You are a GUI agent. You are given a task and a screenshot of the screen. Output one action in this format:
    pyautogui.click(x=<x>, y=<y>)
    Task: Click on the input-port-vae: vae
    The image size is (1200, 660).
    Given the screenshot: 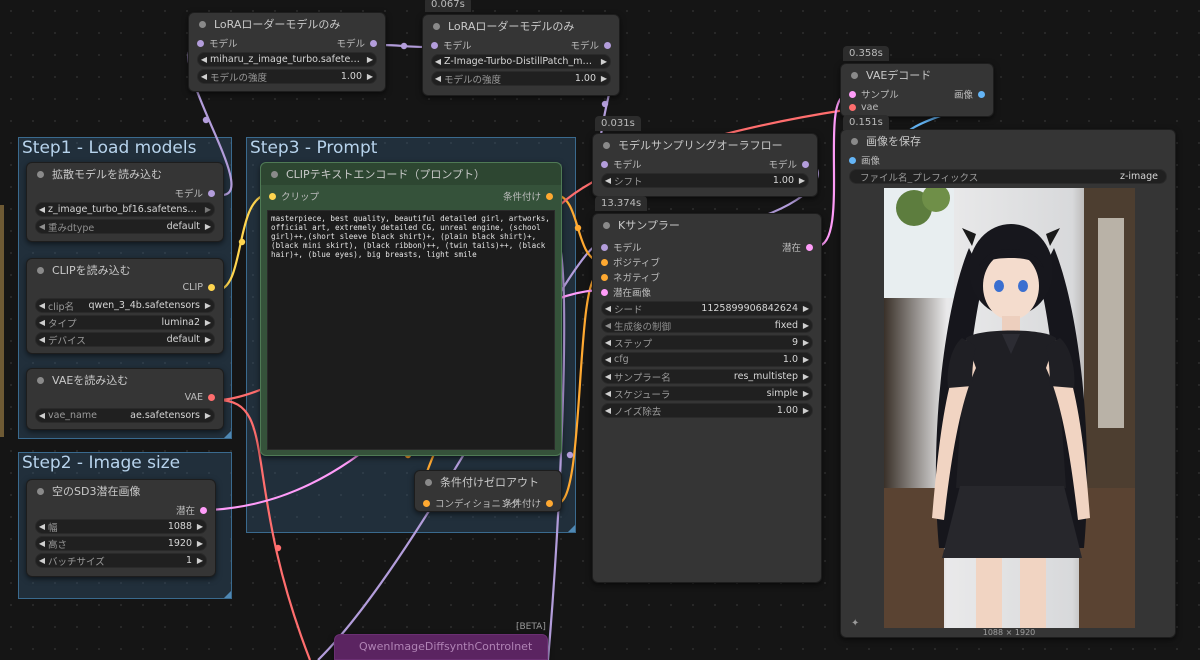 What is the action you would take?
    pyautogui.click(x=863, y=107)
    